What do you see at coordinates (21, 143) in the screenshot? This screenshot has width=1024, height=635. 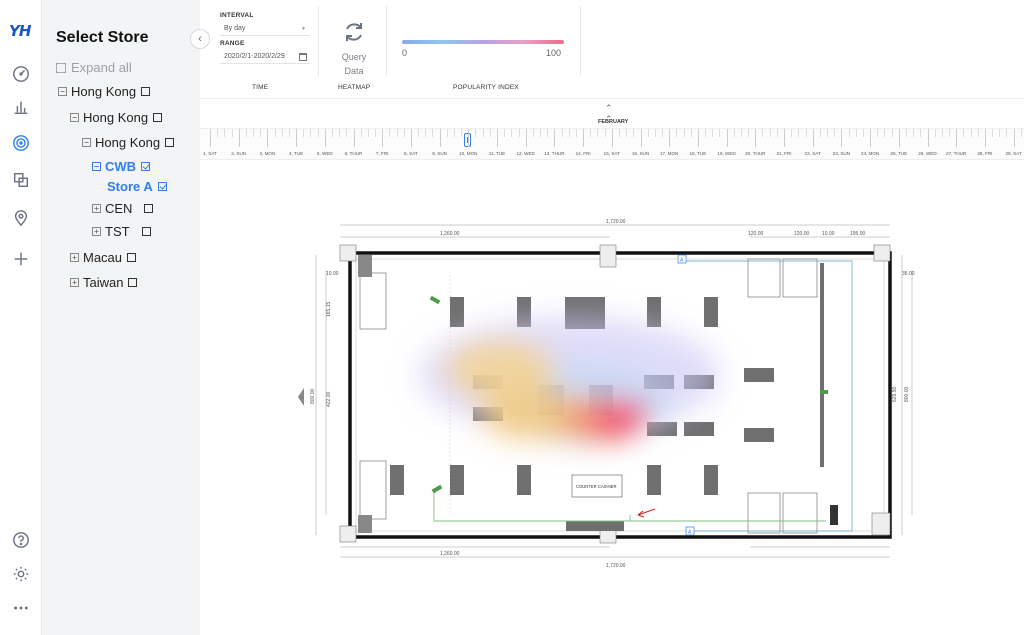 I see `heatmap-target-icon` at bounding box center [21, 143].